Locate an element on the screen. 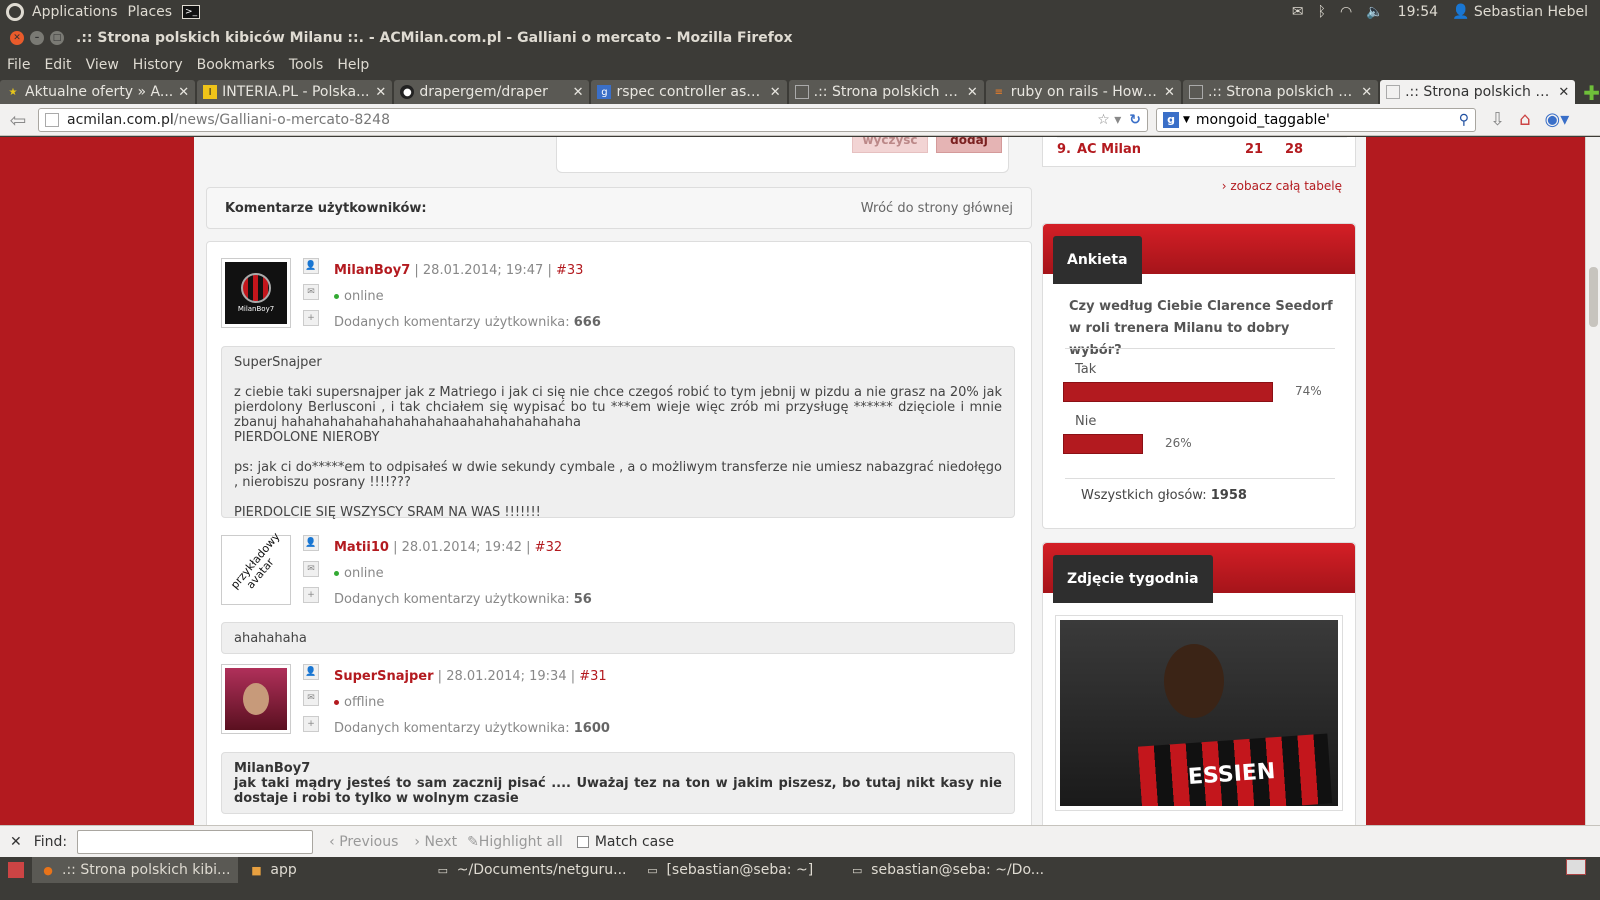 The height and width of the screenshot is (900, 1600). reload-icon: ↻ is located at coordinates (1135, 120).